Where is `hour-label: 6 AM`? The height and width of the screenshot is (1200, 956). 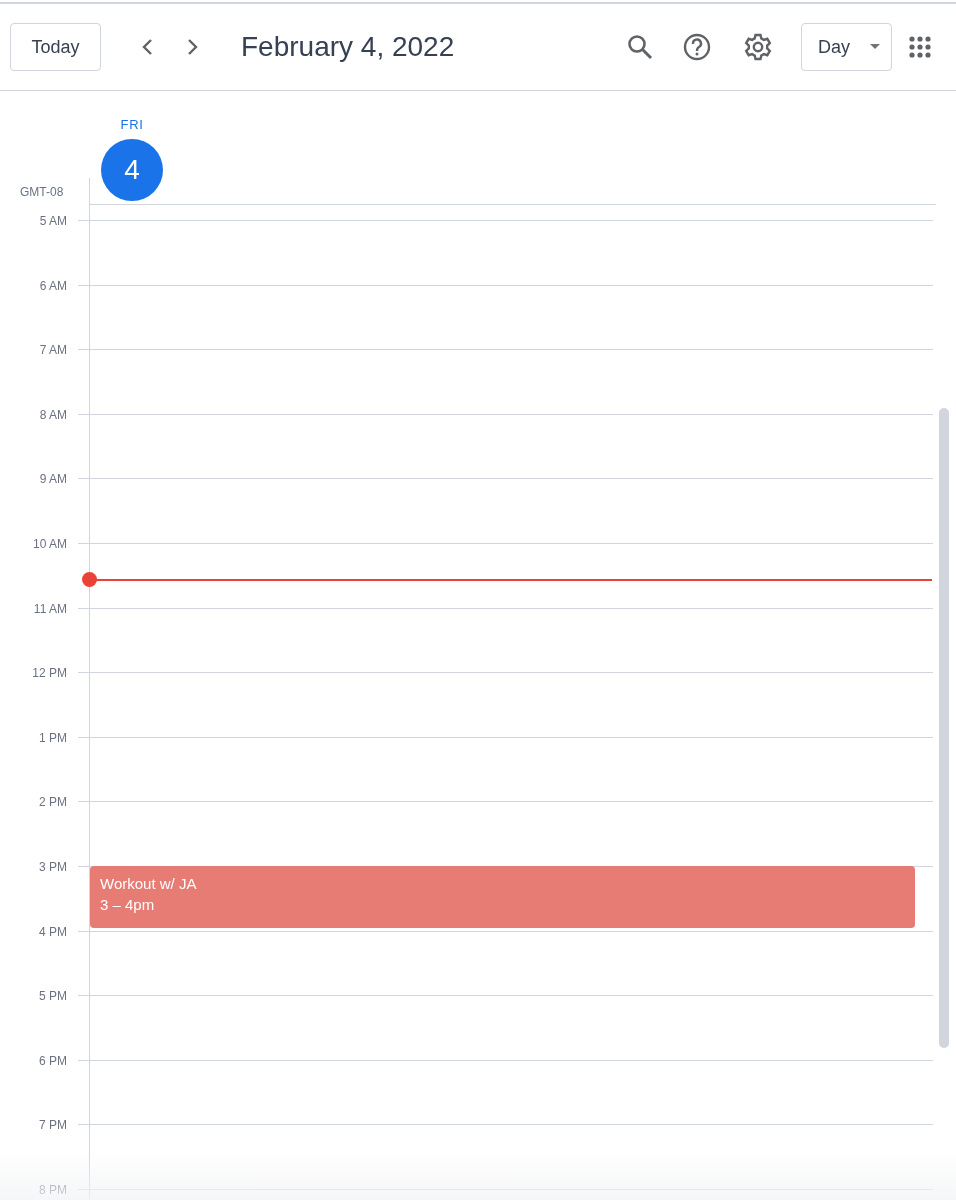 hour-label: 6 AM is located at coordinates (53, 286).